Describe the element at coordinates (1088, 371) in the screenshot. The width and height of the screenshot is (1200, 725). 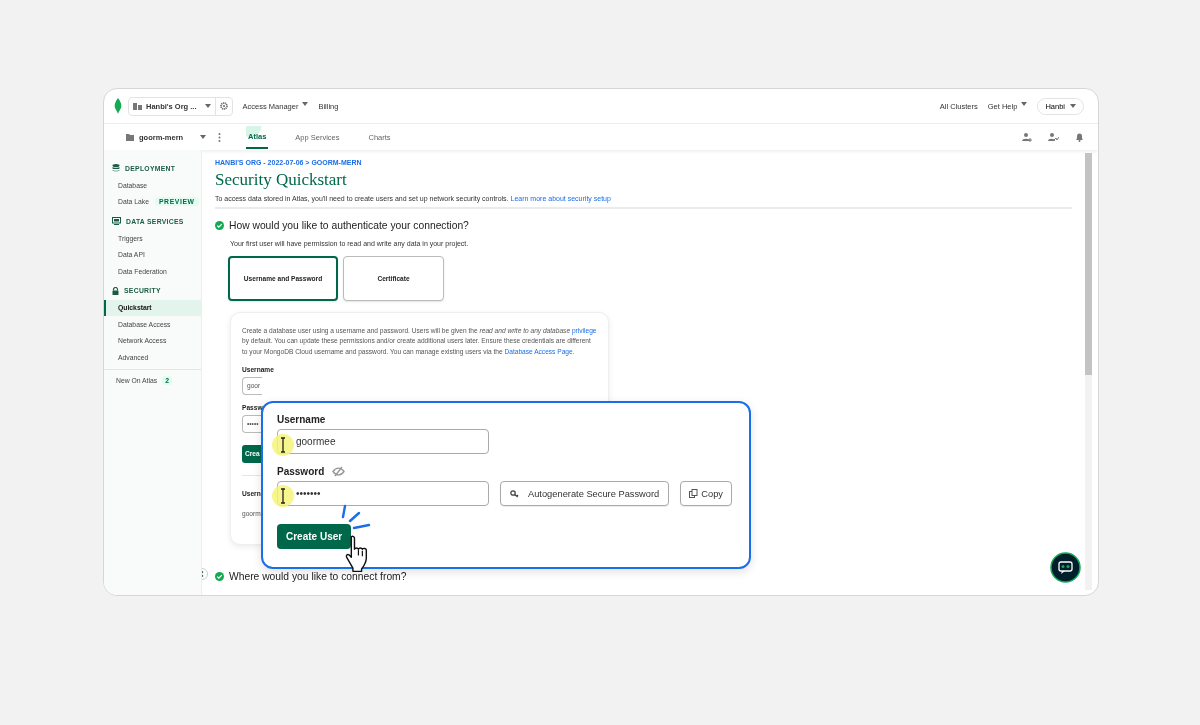
I see `scrollbar` at that location.